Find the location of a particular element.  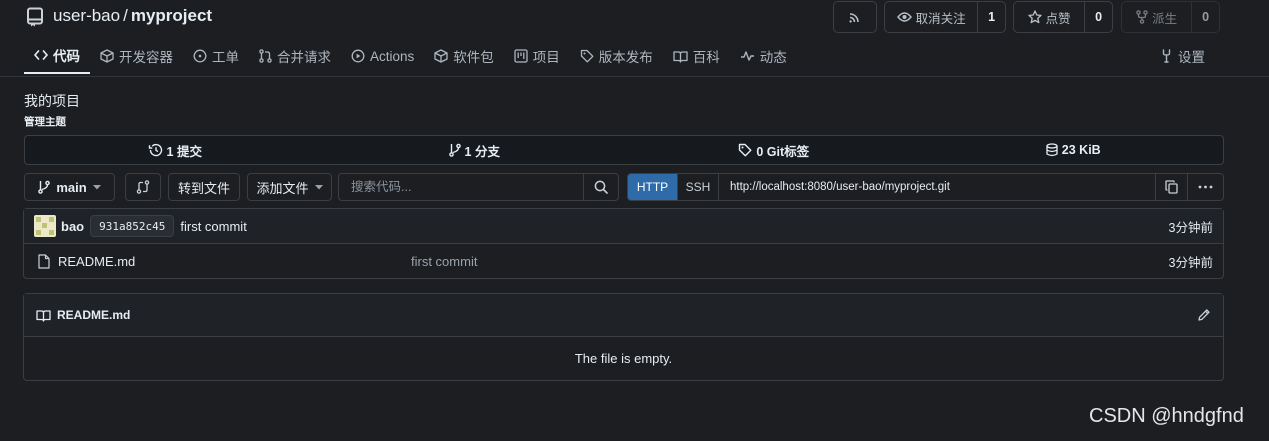

branches-stat: 1 分支 is located at coordinates (475, 150).